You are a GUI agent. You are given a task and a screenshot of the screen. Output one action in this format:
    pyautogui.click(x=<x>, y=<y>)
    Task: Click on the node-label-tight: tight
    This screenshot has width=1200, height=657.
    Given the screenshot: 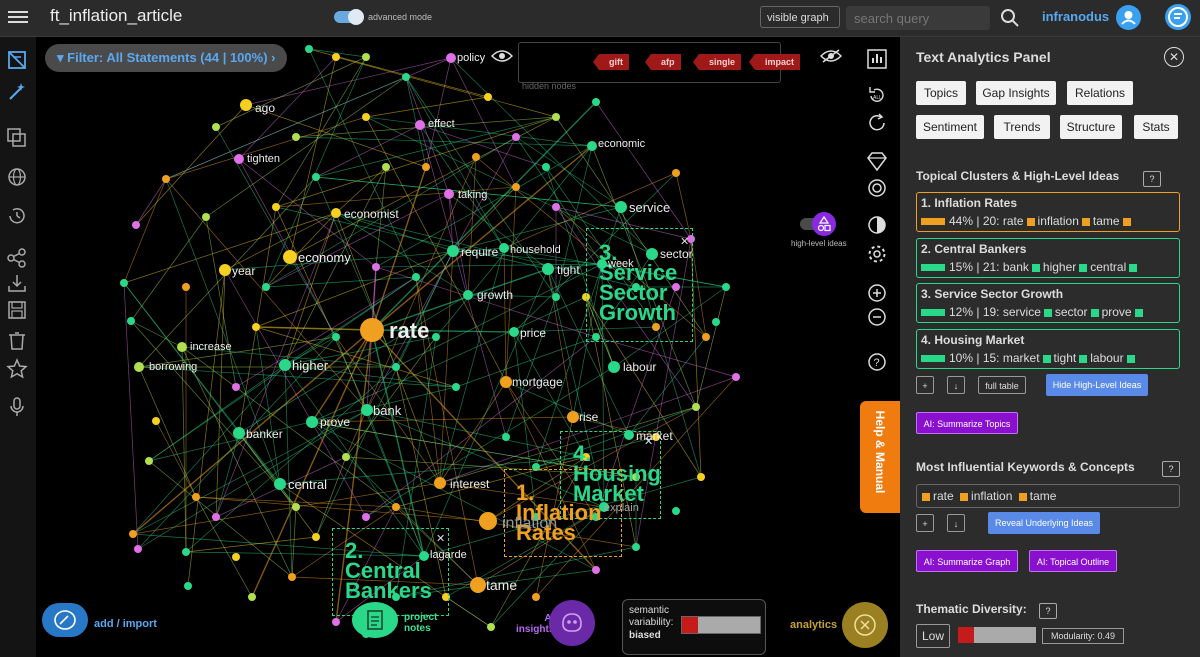 What is the action you would take?
    pyautogui.click(x=568, y=270)
    